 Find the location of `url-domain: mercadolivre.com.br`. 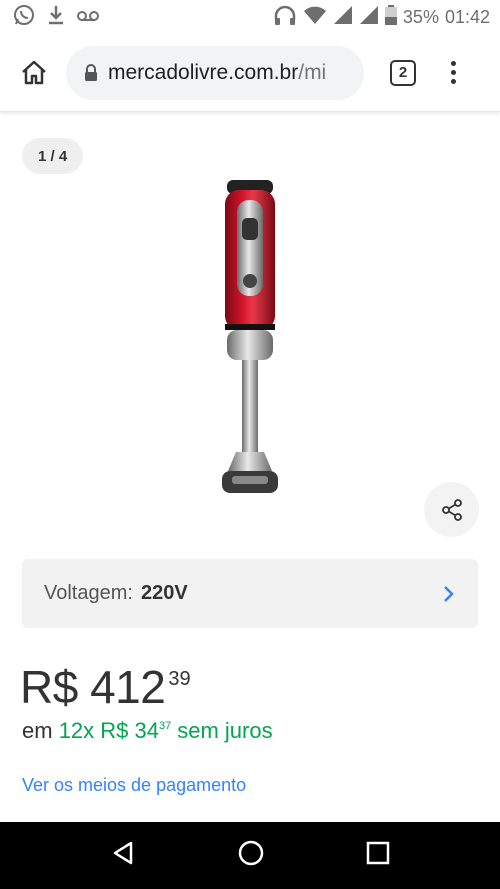

url-domain: mercadolivre.com.br is located at coordinates (203, 72).